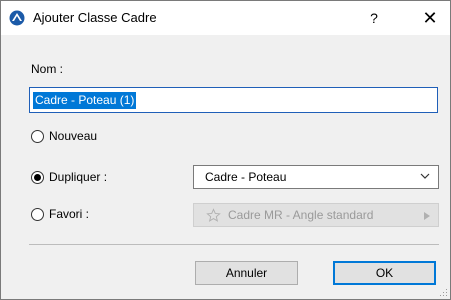 Image resolution: width=451 pixels, height=300 pixels. I want to click on close-button: ✕, so click(430, 18).